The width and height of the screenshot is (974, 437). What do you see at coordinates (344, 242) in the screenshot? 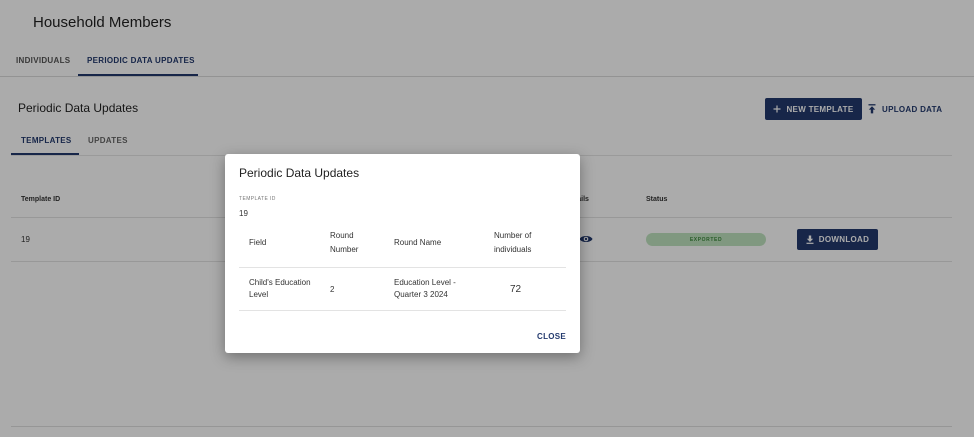
I see `column-header-round-number: Round Number` at bounding box center [344, 242].